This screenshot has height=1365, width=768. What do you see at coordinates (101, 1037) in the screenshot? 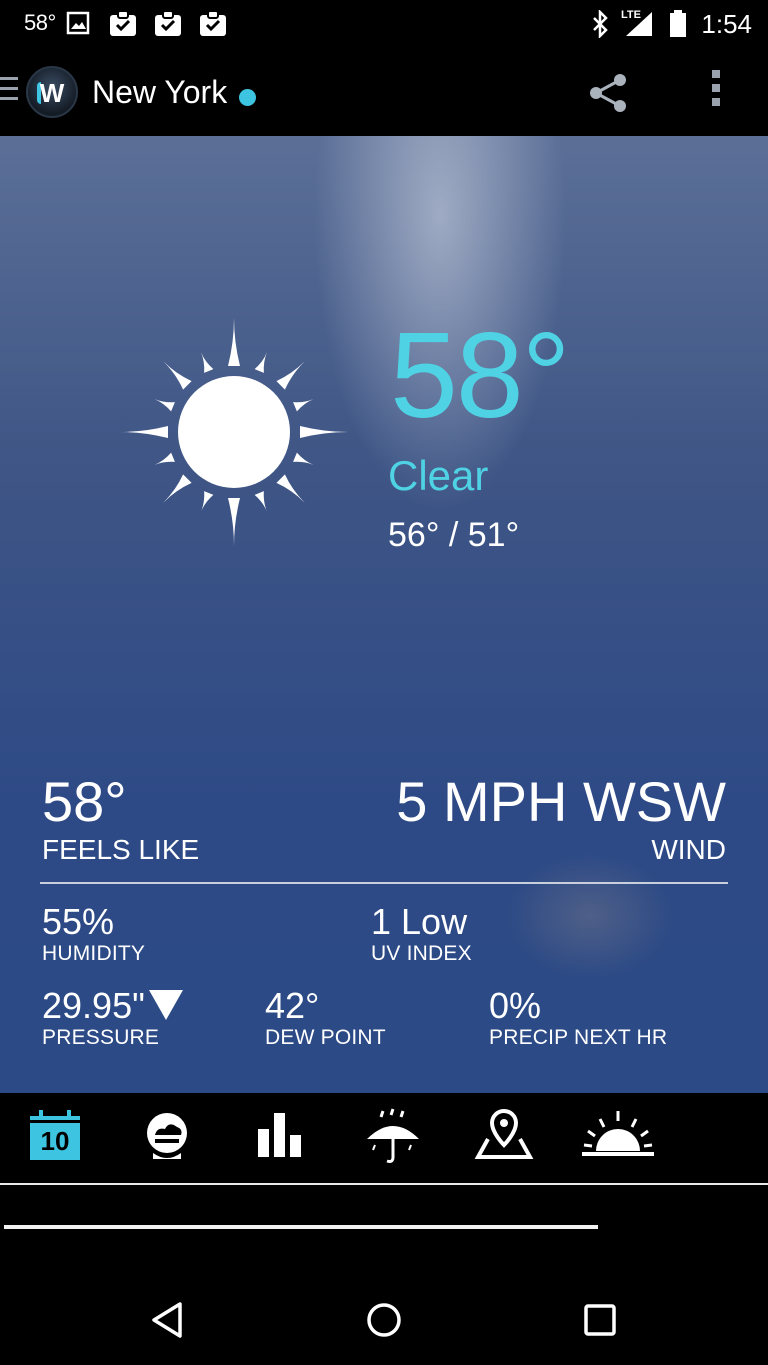
I see `pressure-label: PRESSURE` at bounding box center [101, 1037].